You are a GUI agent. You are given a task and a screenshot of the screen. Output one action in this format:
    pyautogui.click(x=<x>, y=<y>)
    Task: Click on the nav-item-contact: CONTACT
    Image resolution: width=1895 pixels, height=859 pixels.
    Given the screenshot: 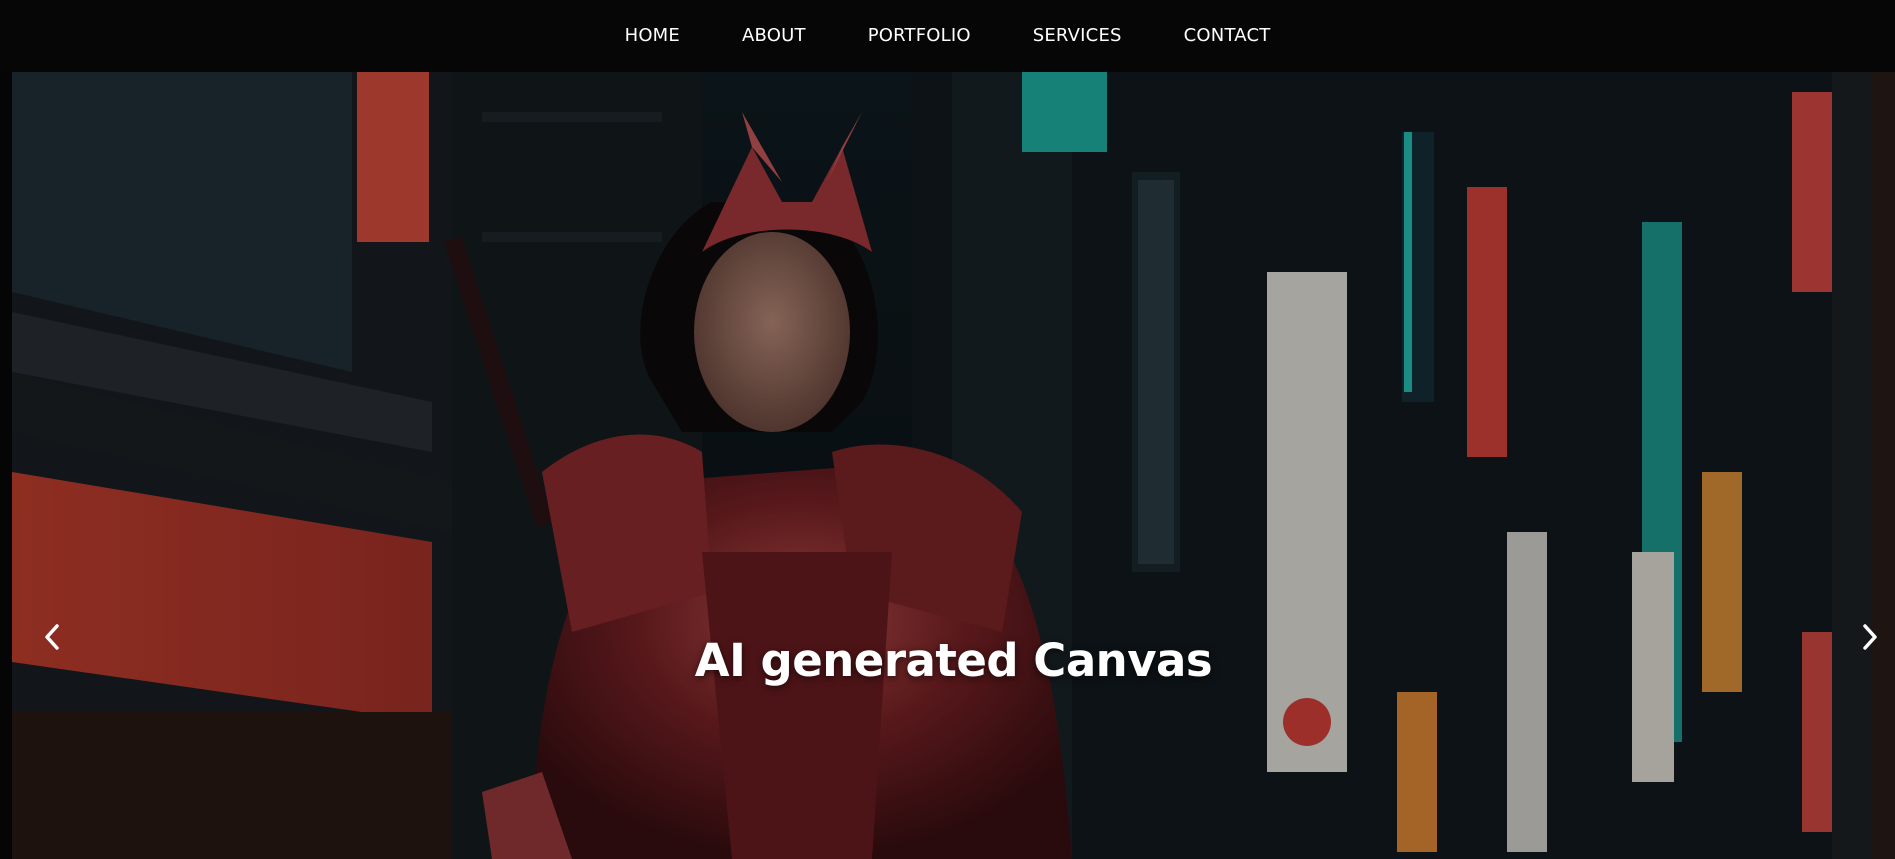 What is the action you would take?
    pyautogui.click(x=1227, y=36)
    